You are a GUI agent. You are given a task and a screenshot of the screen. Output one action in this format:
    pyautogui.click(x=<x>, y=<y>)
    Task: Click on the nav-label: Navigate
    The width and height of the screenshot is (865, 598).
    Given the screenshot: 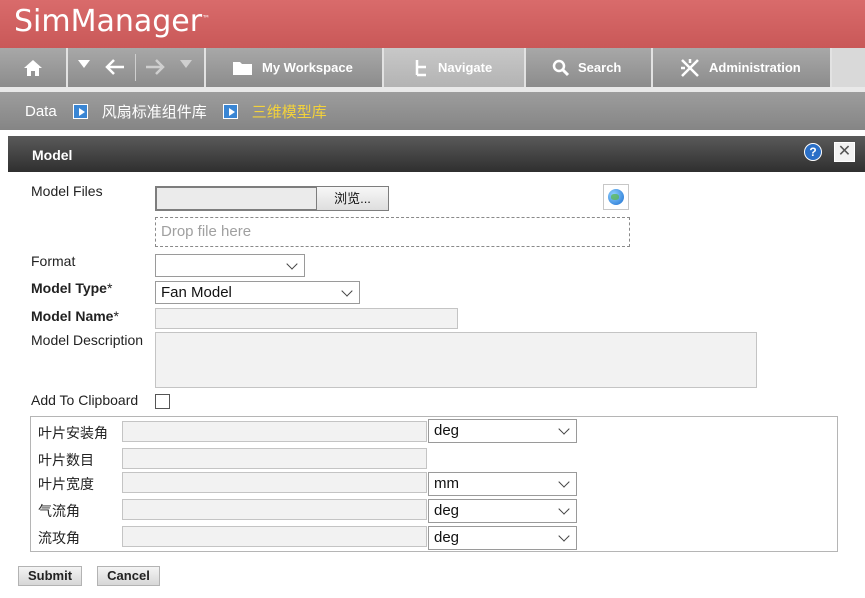 What is the action you would take?
    pyautogui.click(x=465, y=67)
    